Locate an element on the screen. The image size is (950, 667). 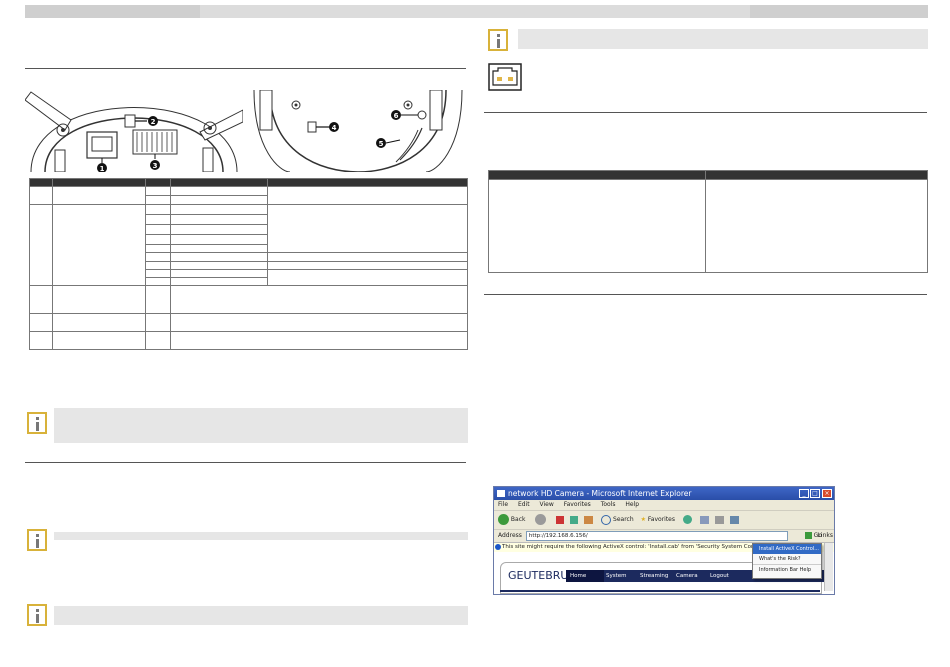
menu-item-information-bar-help: Information Bar Help is located at coordinates (787, 569).